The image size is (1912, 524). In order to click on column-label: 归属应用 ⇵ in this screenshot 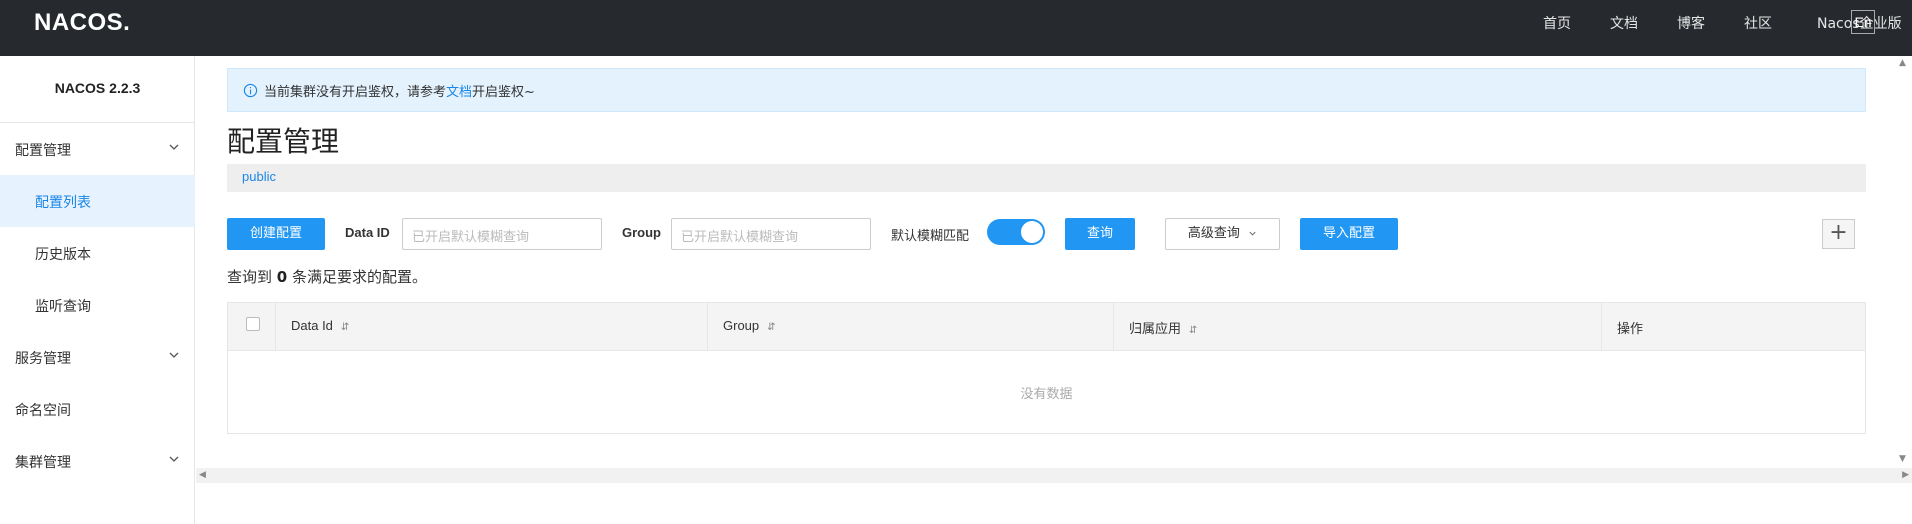, I will do `click(1163, 327)`.